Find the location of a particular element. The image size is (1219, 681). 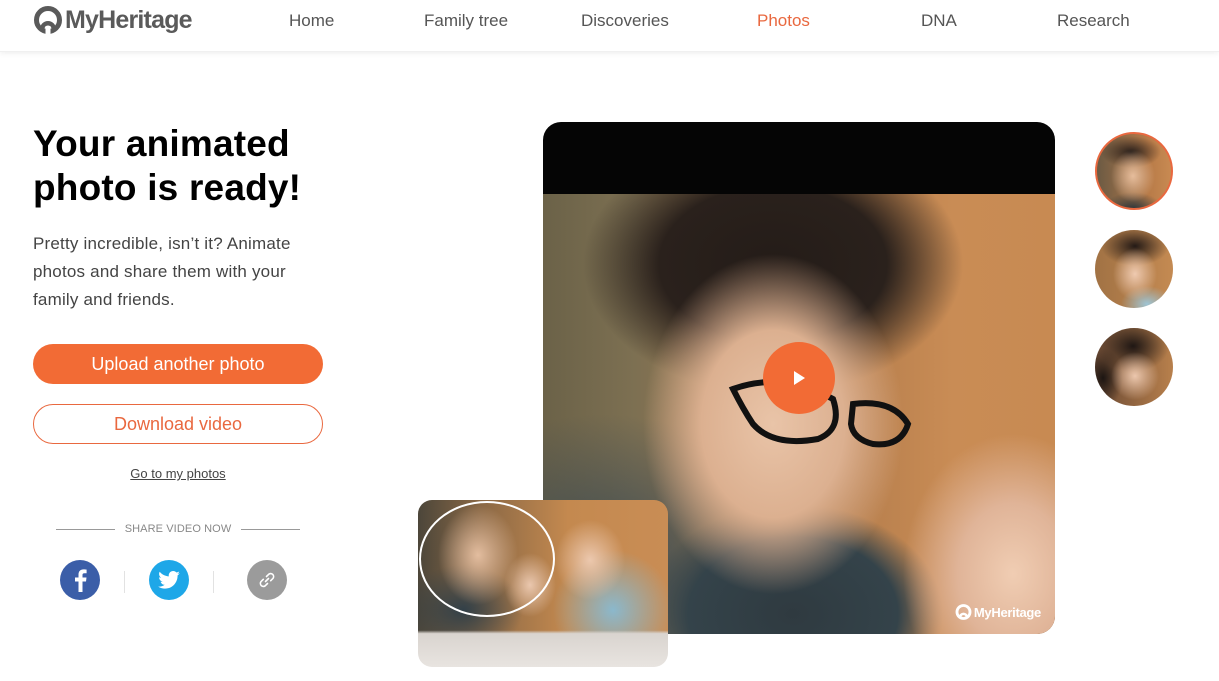

share-facebook-button is located at coordinates (80, 580).